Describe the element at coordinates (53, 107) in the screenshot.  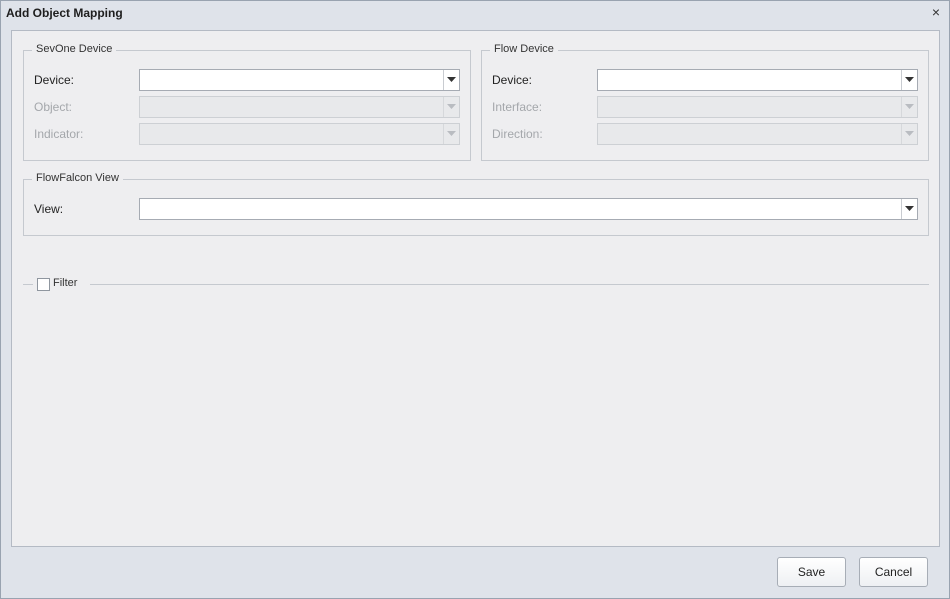
I see `sevone-object-label: Object:` at that location.